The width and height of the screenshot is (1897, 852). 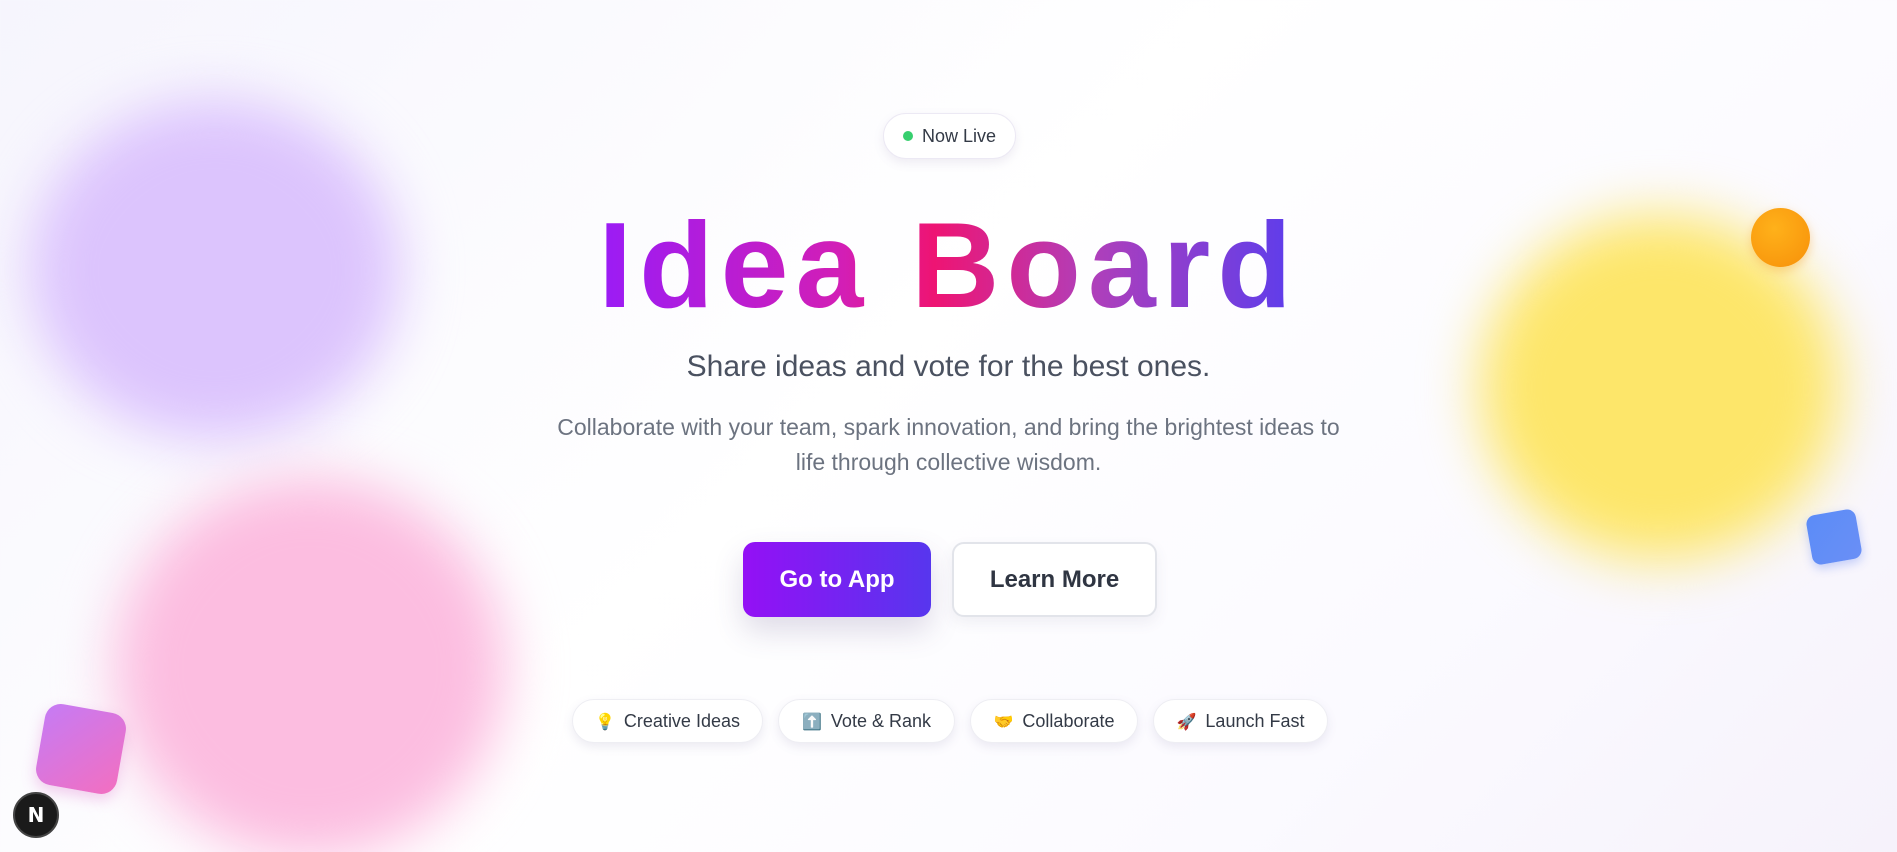 I want to click on feature-label: Collaborate, so click(x=1068, y=720).